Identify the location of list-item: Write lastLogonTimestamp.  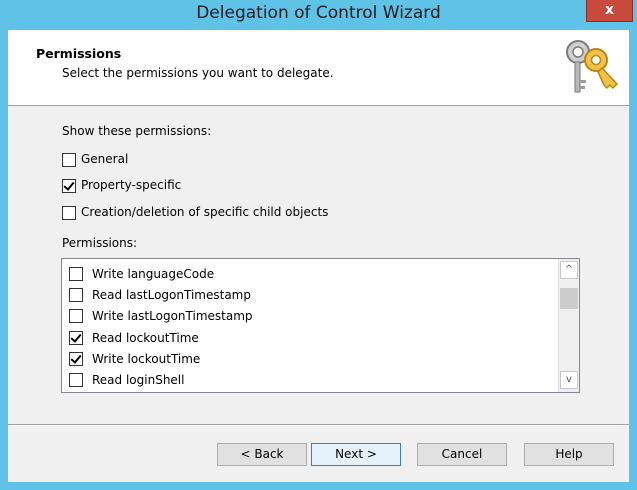
(309, 316).